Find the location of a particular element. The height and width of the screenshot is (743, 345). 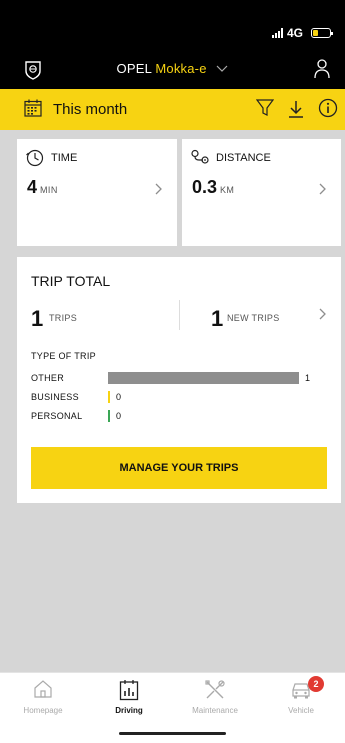

trip-type-row: BUSINESS 0 is located at coordinates (179, 397).